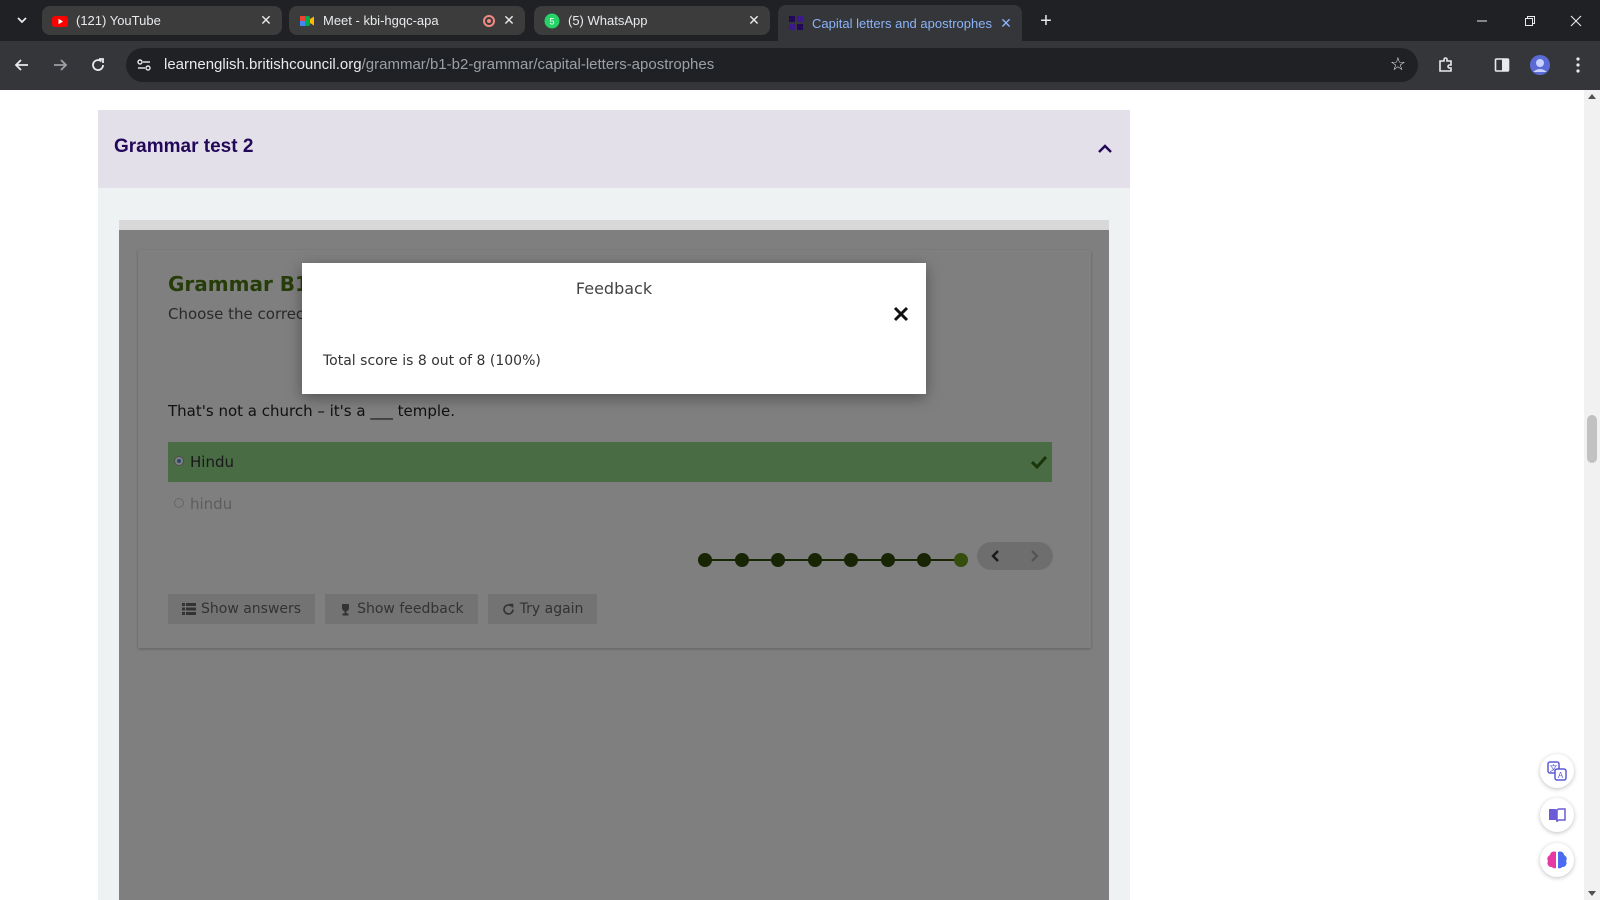 This screenshot has height=900, width=1600. I want to click on restore-button, so click(1530, 20).